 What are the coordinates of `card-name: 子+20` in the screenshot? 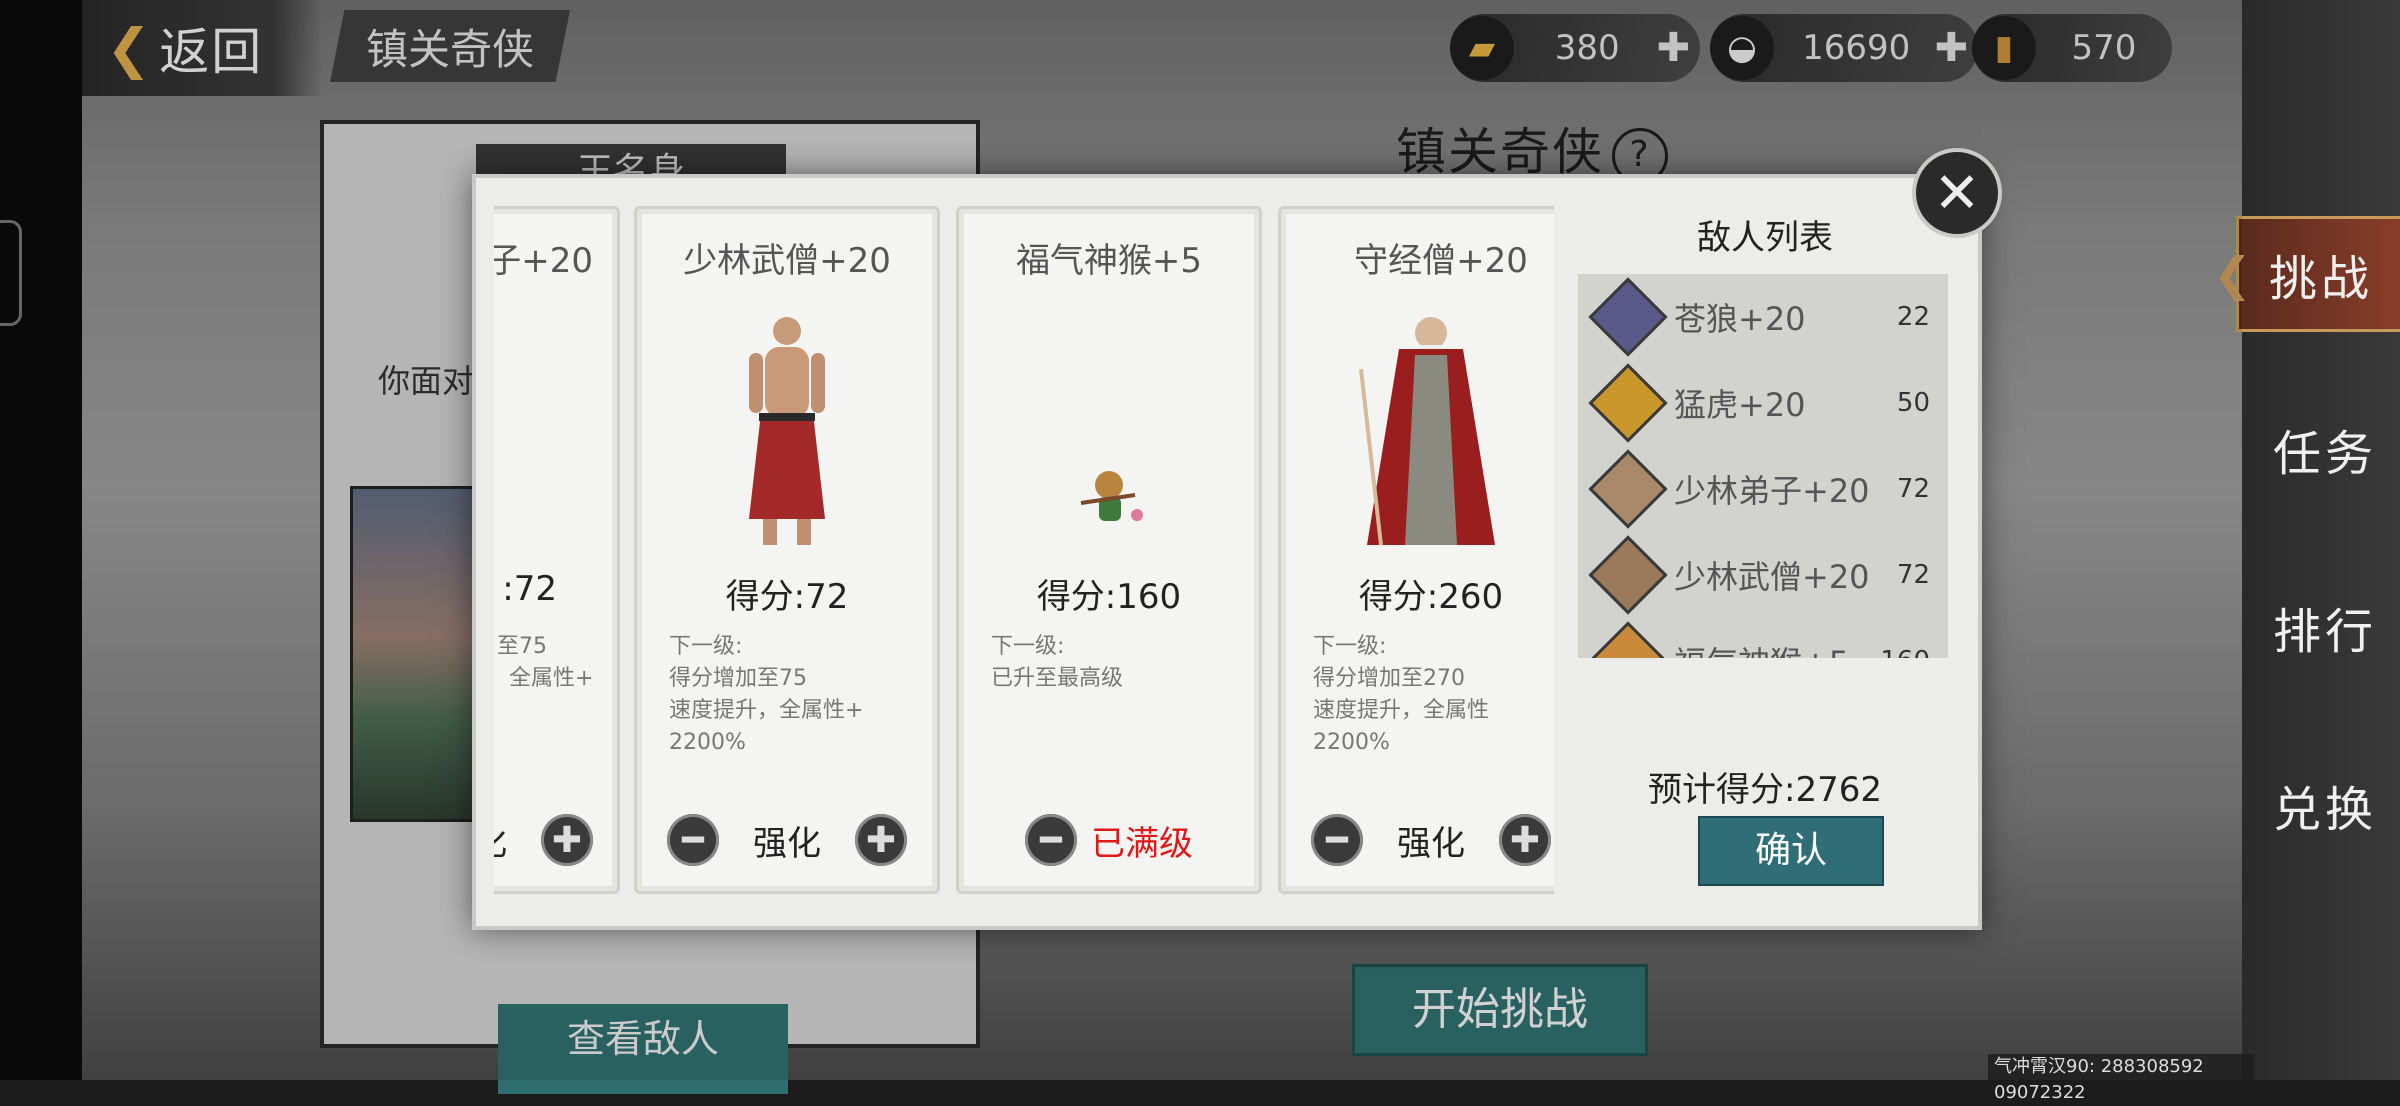 It's located at (543, 261).